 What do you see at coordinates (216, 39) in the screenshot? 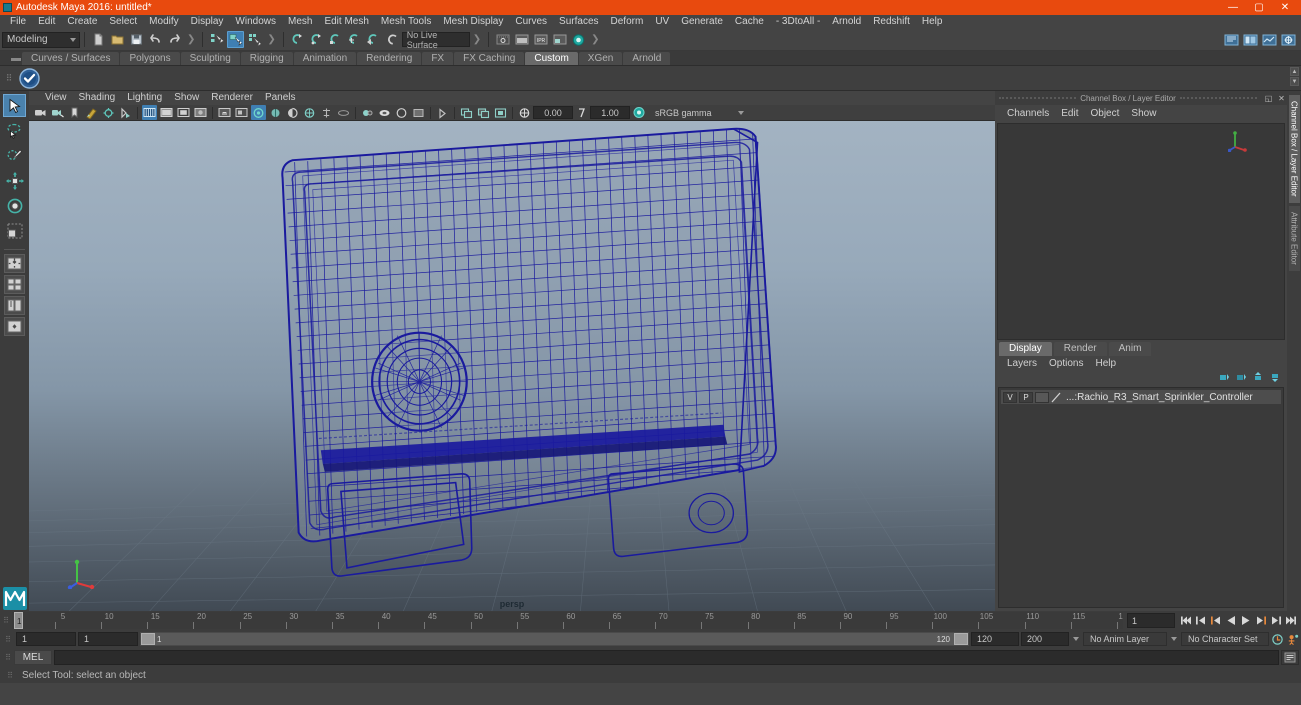
I see `select-by-hierarchy-icon` at bounding box center [216, 39].